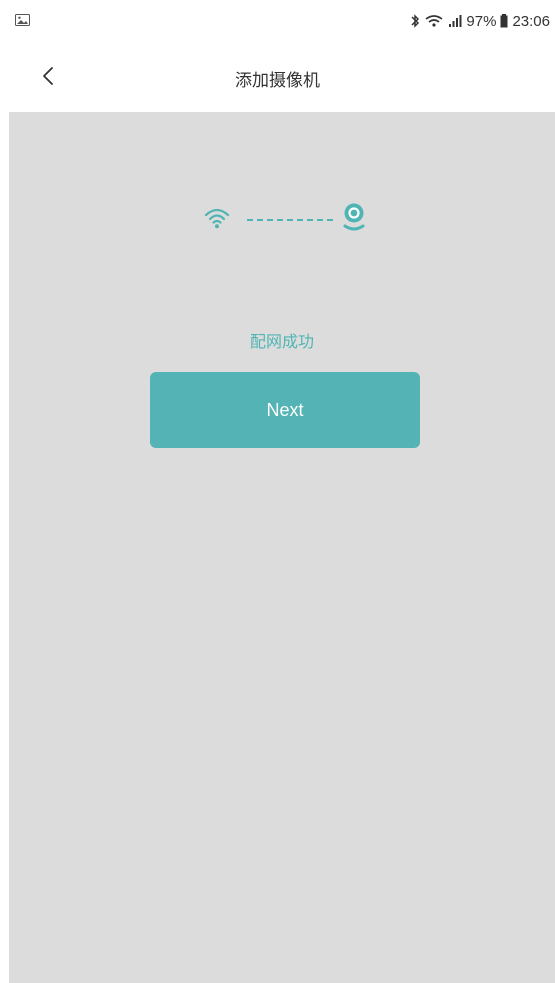 Image resolution: width=555 pixels, height=983 pixels. Describe the element at coordinates (277, 81) in the screenshot. I see `page-title: 添加摄像机` at that location.